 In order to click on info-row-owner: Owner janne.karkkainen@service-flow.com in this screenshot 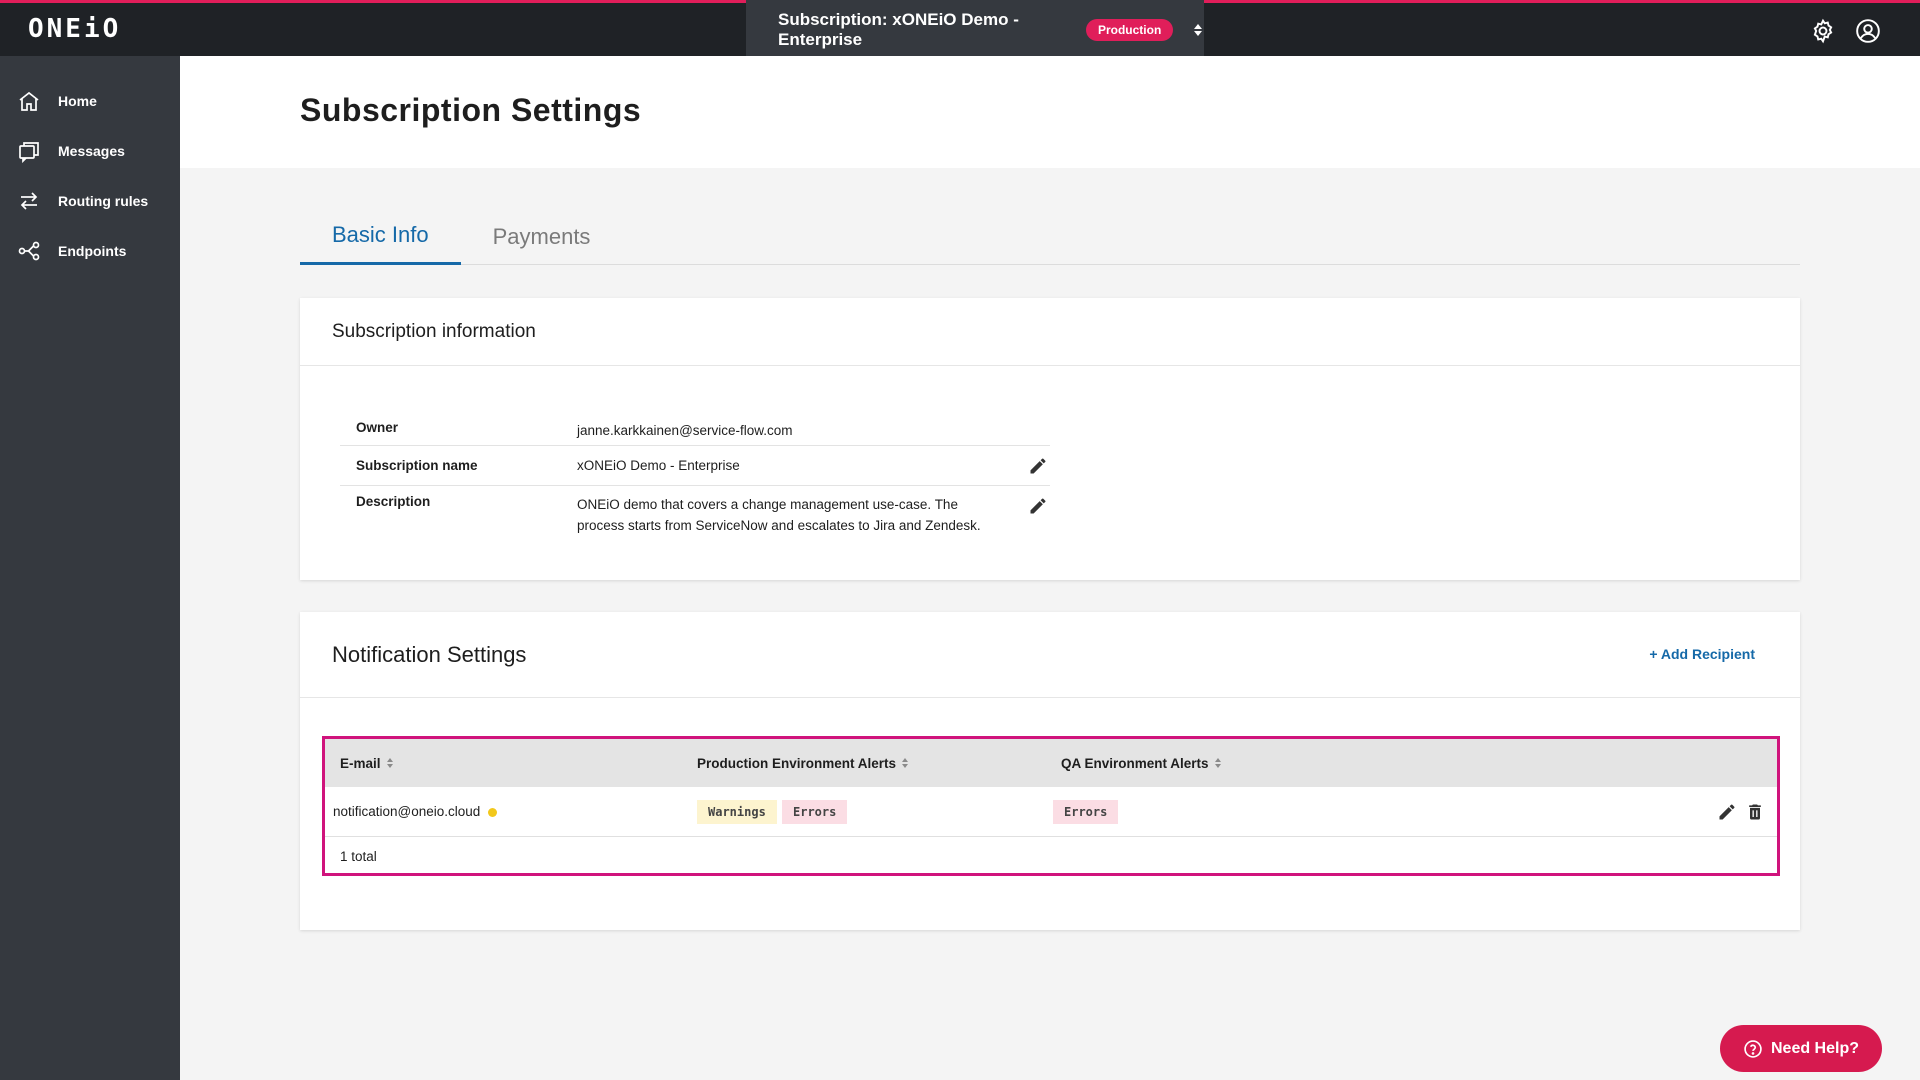, I will do `click(695, 428)`.